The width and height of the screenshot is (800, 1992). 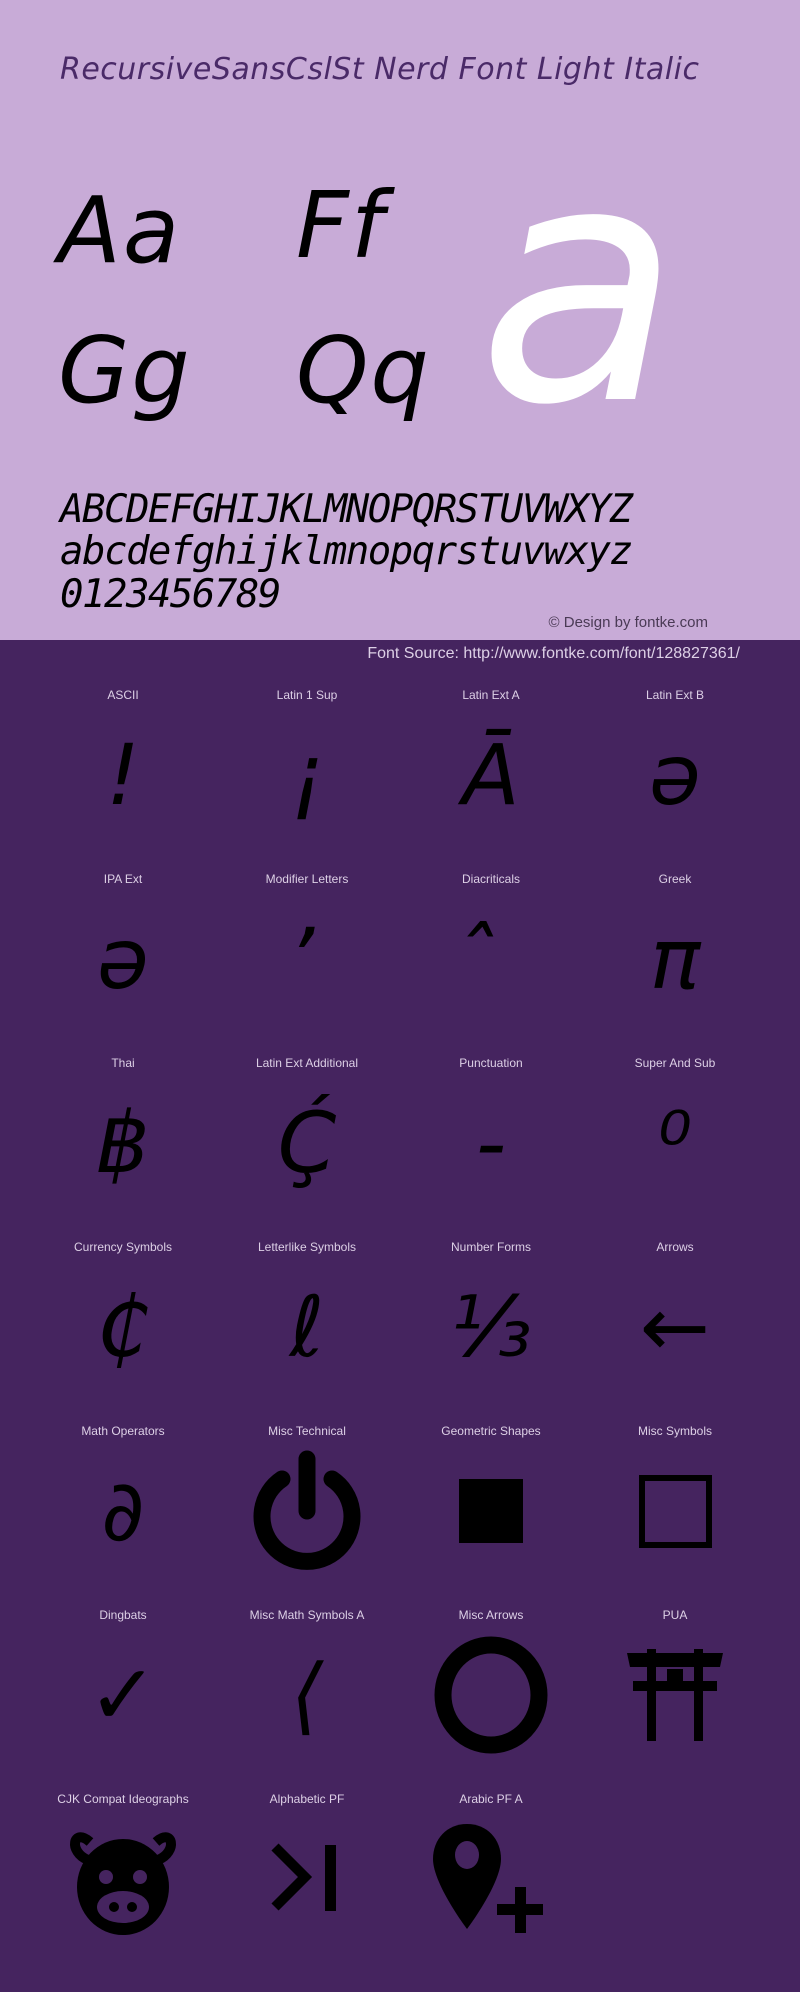 I want to click on unicode-block-cell: CJK Compat Ideographs, so click(x=123, y=1884).